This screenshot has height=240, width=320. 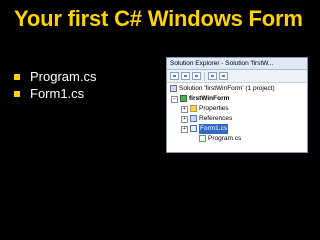 What do you see at coordinates (237, 119) in the screenshot?
I see `tree-node-references: + References` at bounding box center [237, 119].